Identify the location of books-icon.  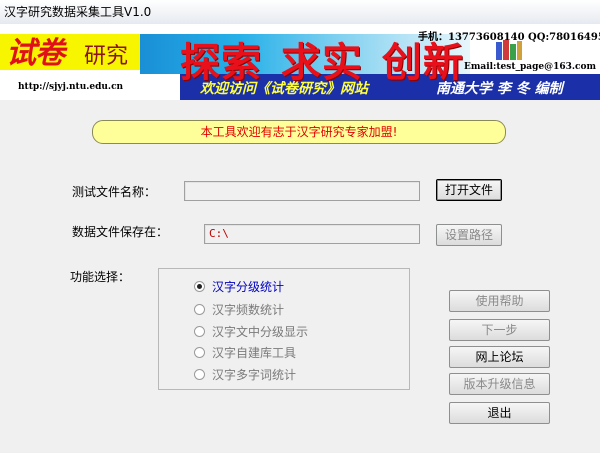
(509, 50).